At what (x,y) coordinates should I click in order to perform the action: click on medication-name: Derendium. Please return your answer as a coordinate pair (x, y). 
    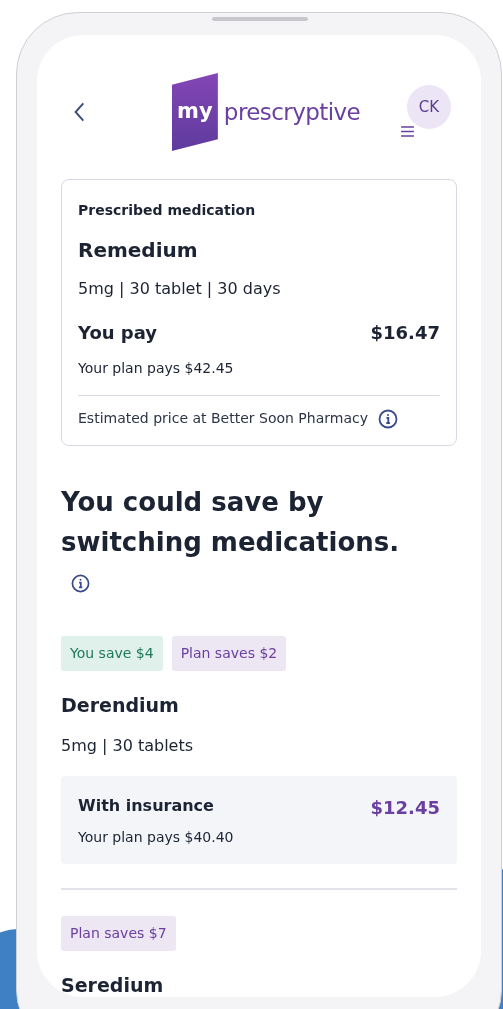
    Looking at the image, I should click on (120, 705).